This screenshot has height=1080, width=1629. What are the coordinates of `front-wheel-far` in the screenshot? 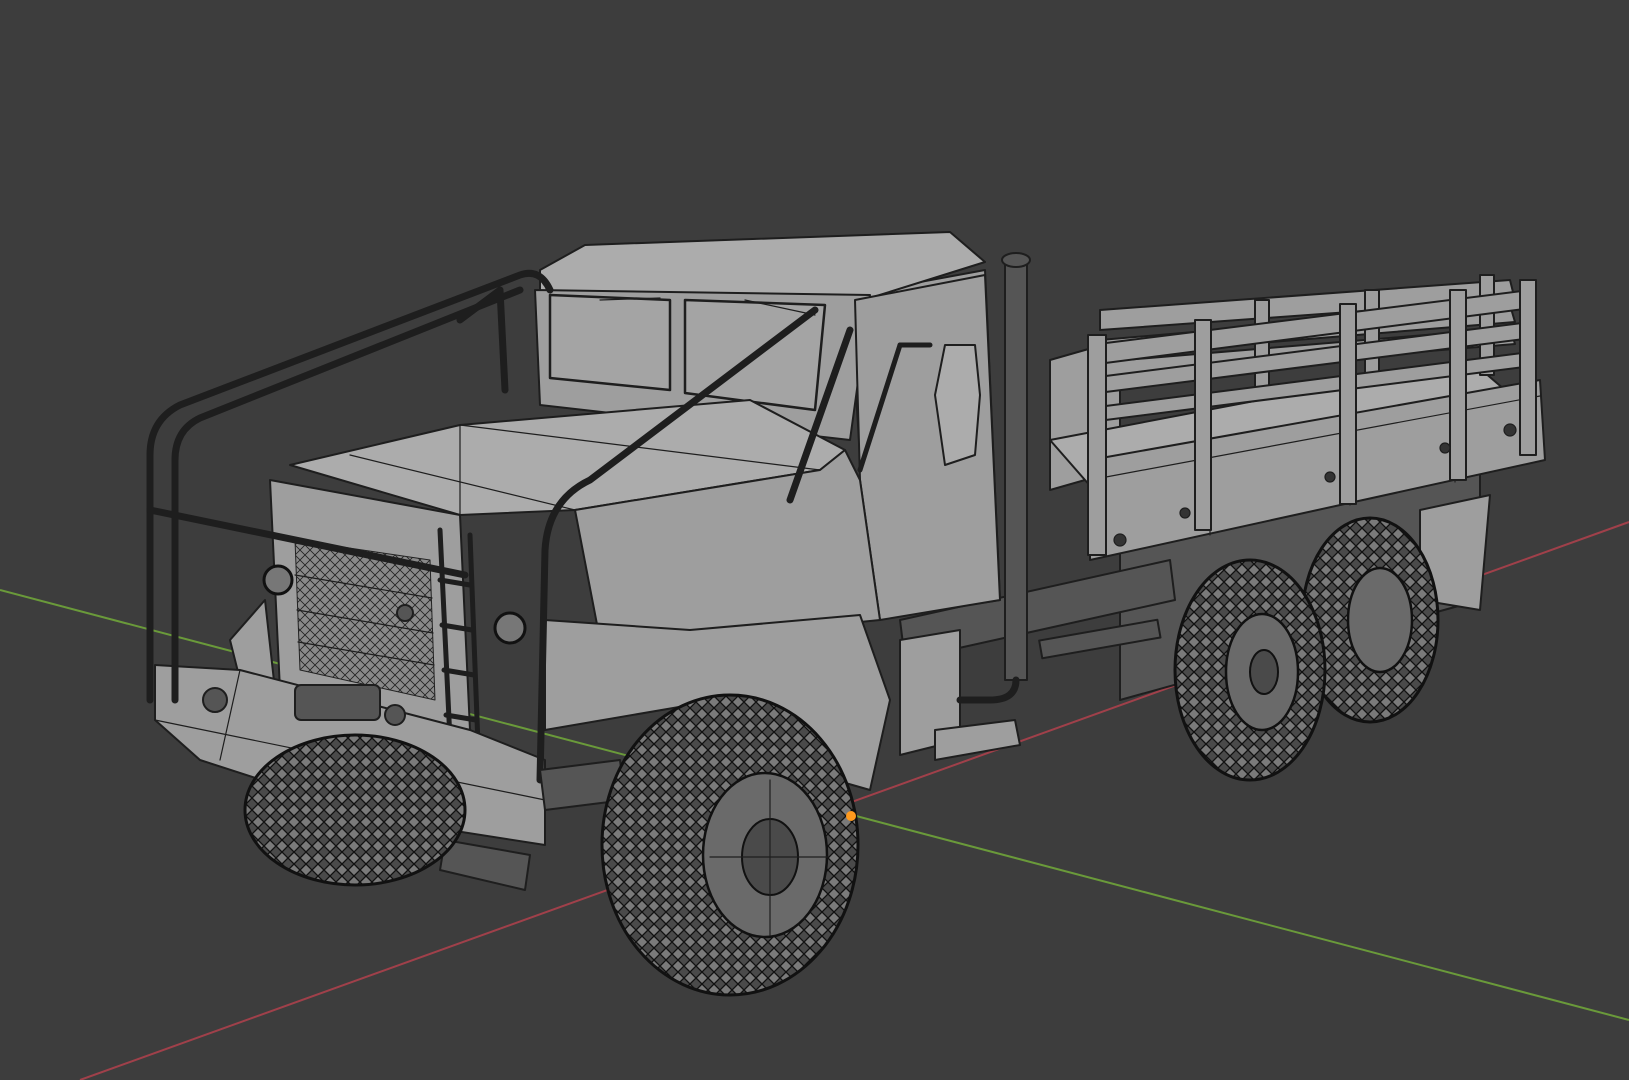 It's located at (355, 810).